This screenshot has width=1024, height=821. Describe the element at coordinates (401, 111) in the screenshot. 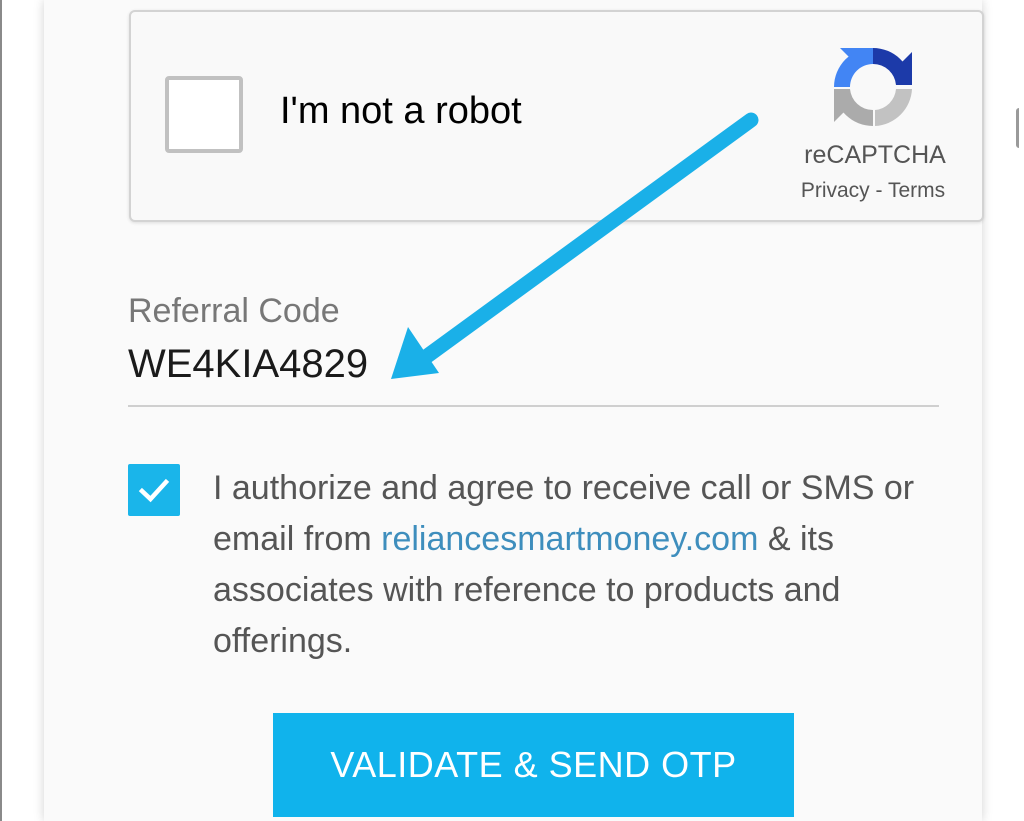

I see `recaptcha-label: I'm not a robot` at that location.